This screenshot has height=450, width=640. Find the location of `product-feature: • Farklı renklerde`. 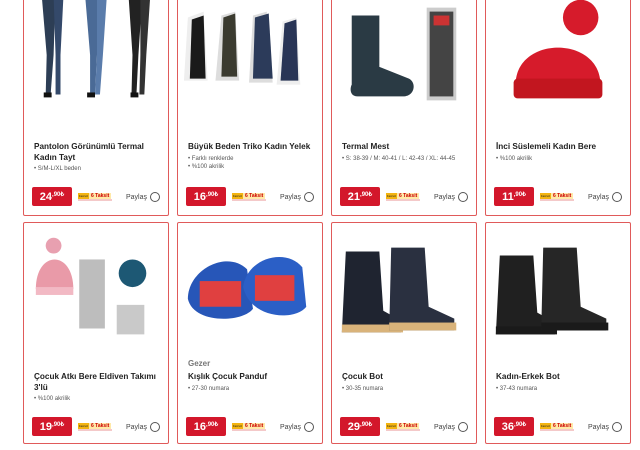

product-feature: • Farklı renklerde is located at coordinates (211, 159).